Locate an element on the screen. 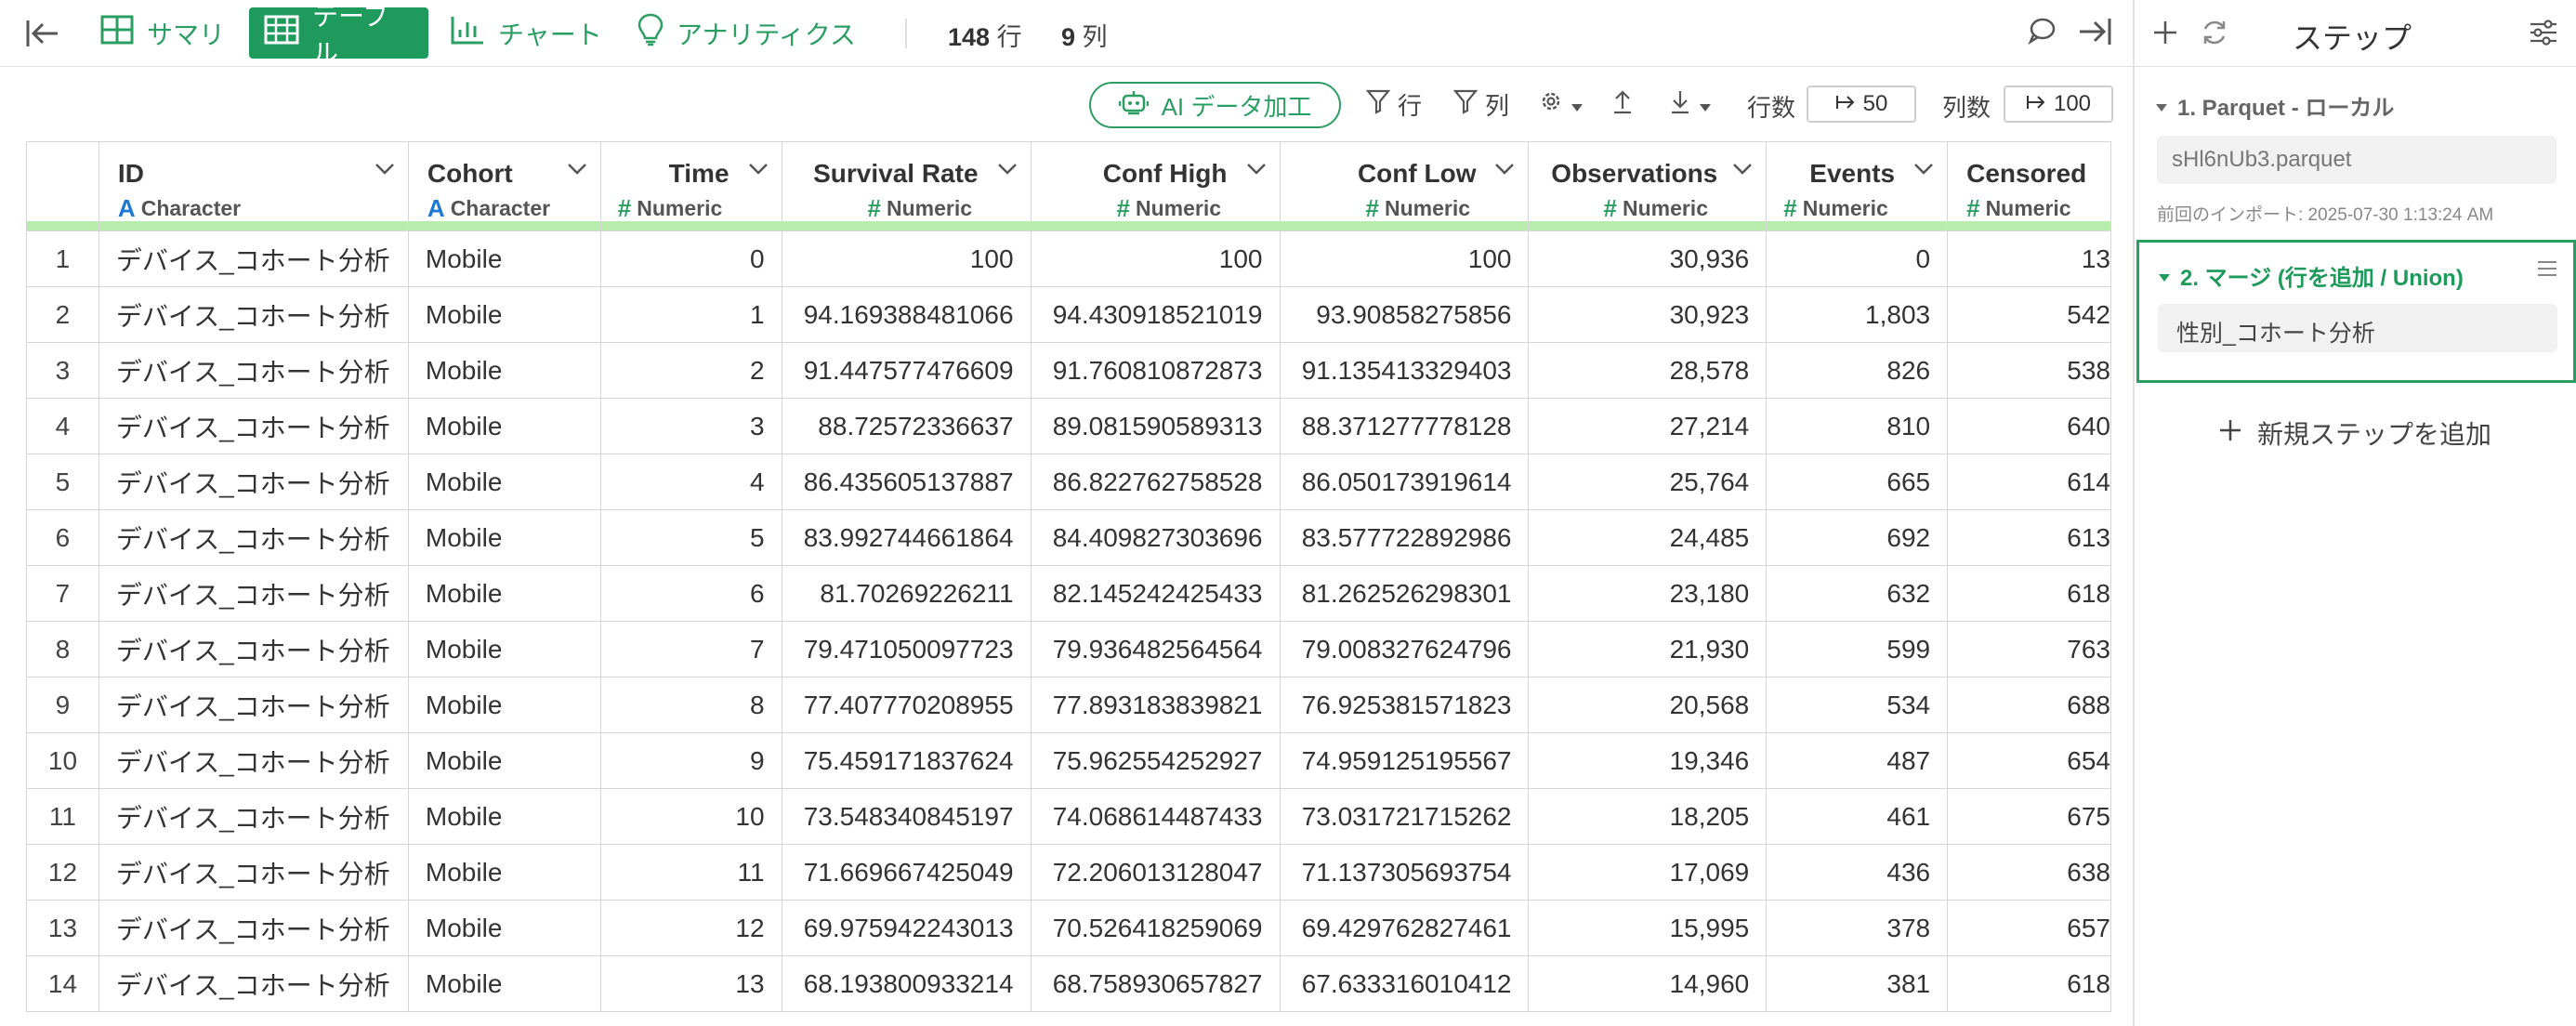 This screenshot has width=2576, height=1026. table-cell: 381 is located at coordinates (1857, 983).